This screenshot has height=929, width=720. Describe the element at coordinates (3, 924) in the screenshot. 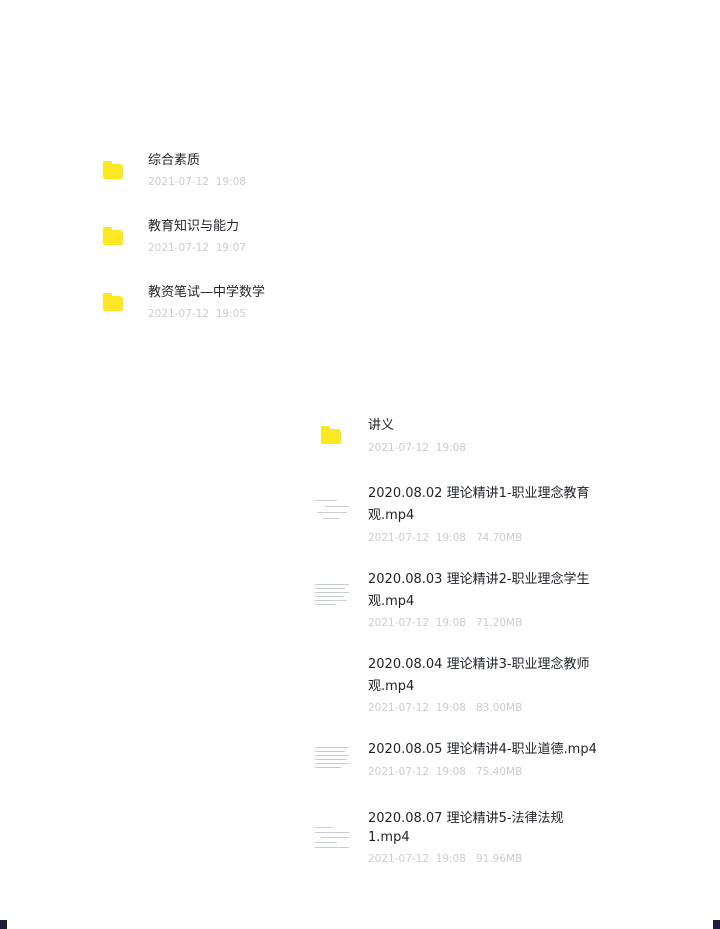

I see `left-corner-mark` at that location.